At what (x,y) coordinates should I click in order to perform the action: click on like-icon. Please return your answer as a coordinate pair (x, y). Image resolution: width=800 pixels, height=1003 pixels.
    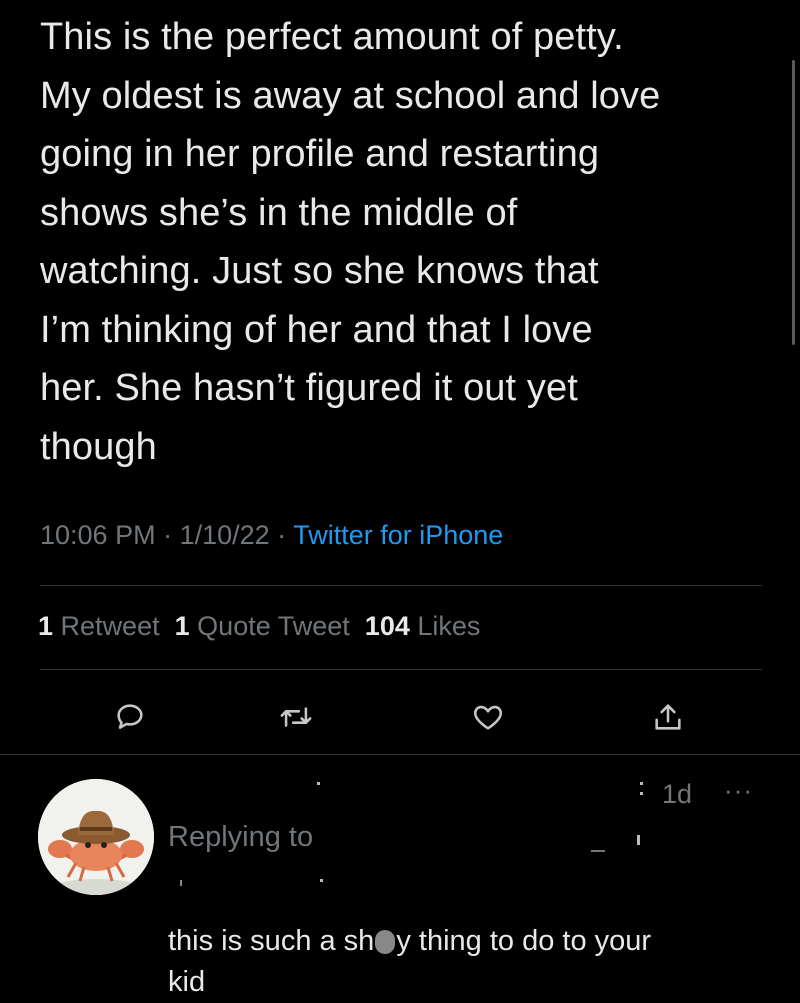
    Looking at the image, I should click on (488, 717).